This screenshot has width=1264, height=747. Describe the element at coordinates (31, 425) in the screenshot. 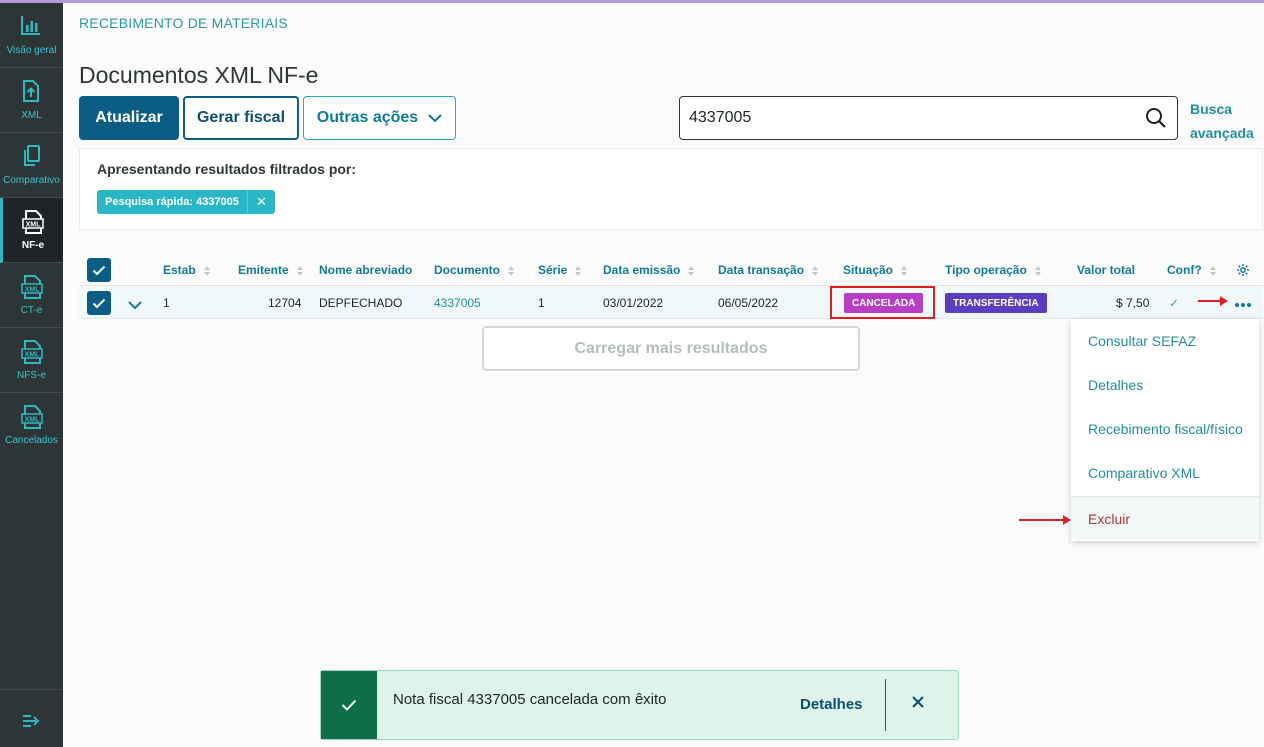

I see `sidebar-item-cancelados: XML Cancelados` at that location.